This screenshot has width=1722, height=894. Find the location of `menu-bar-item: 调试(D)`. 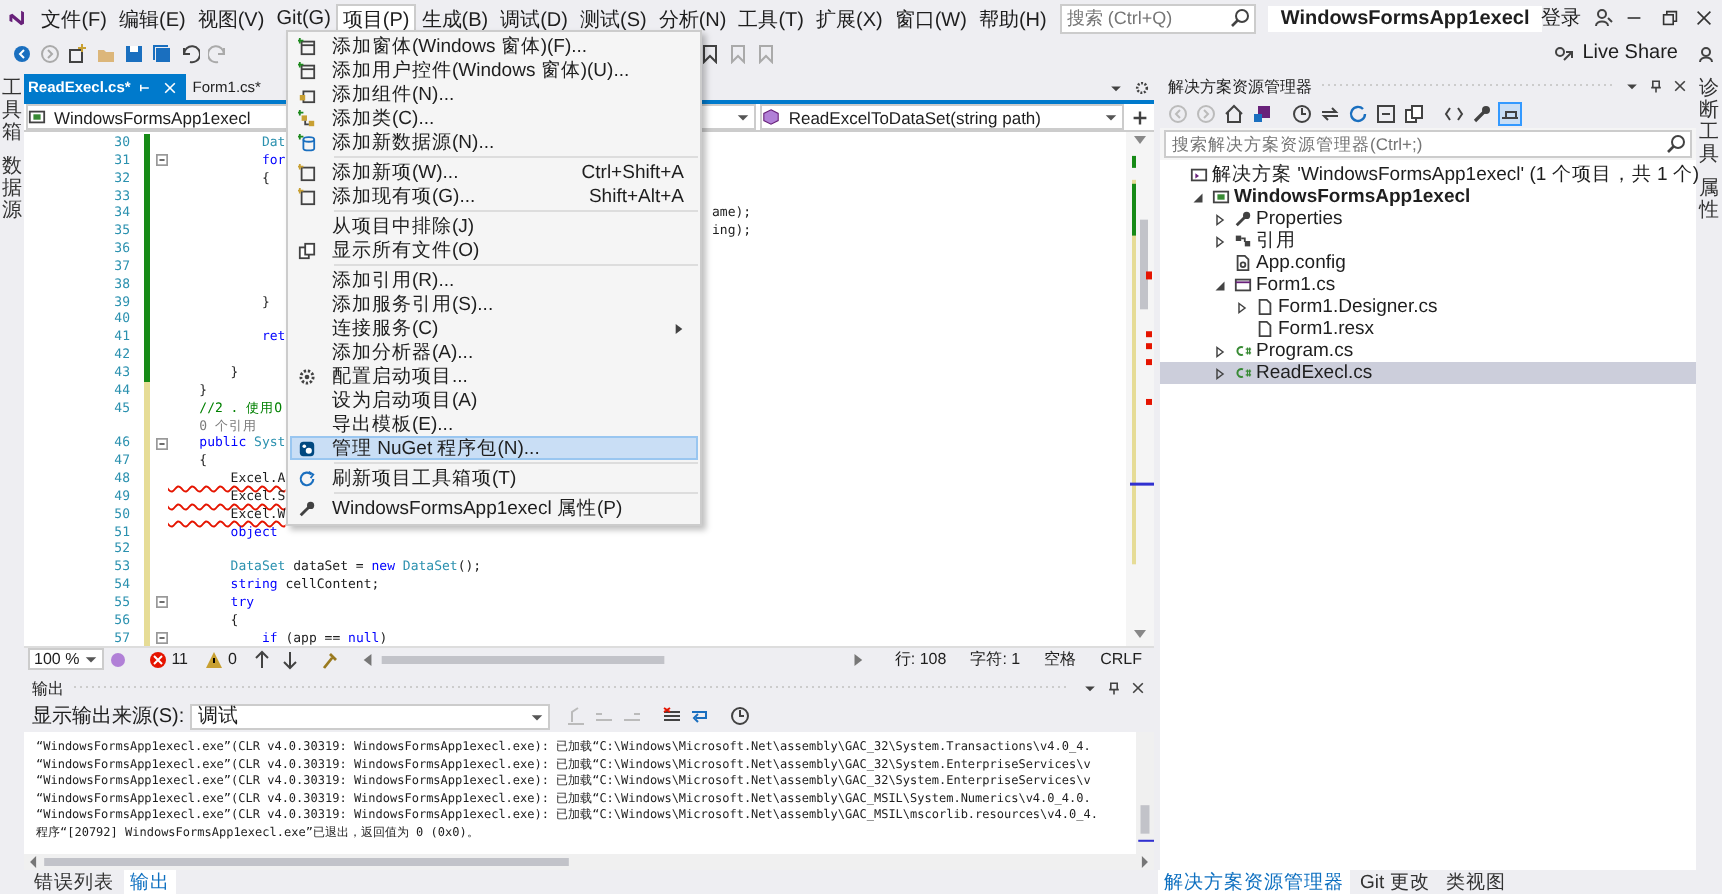

menu-bar-item: 调试(D) is located at coordinates (534, 18).